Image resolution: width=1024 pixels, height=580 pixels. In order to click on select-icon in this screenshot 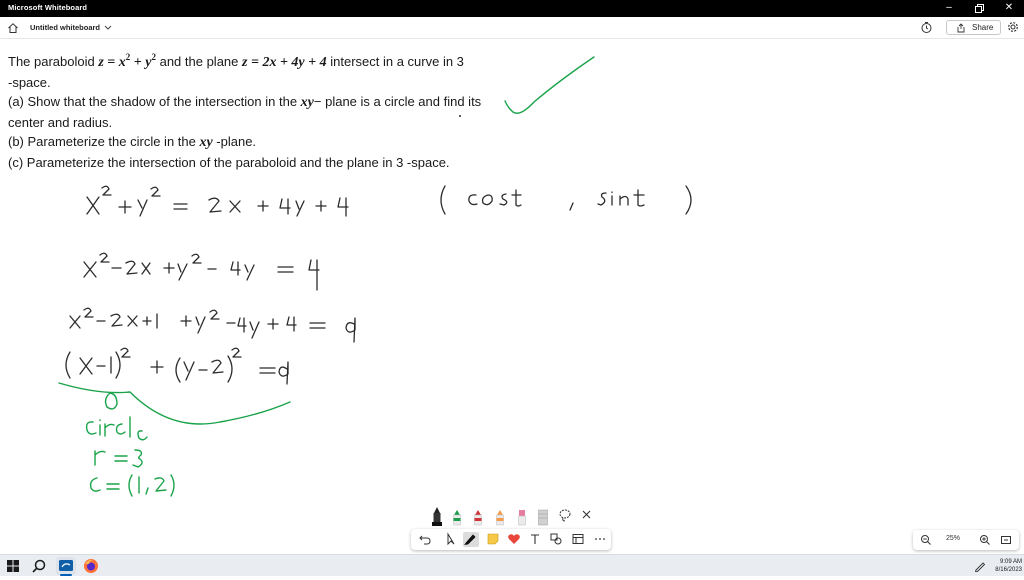, I will do `click(451, 539)`.